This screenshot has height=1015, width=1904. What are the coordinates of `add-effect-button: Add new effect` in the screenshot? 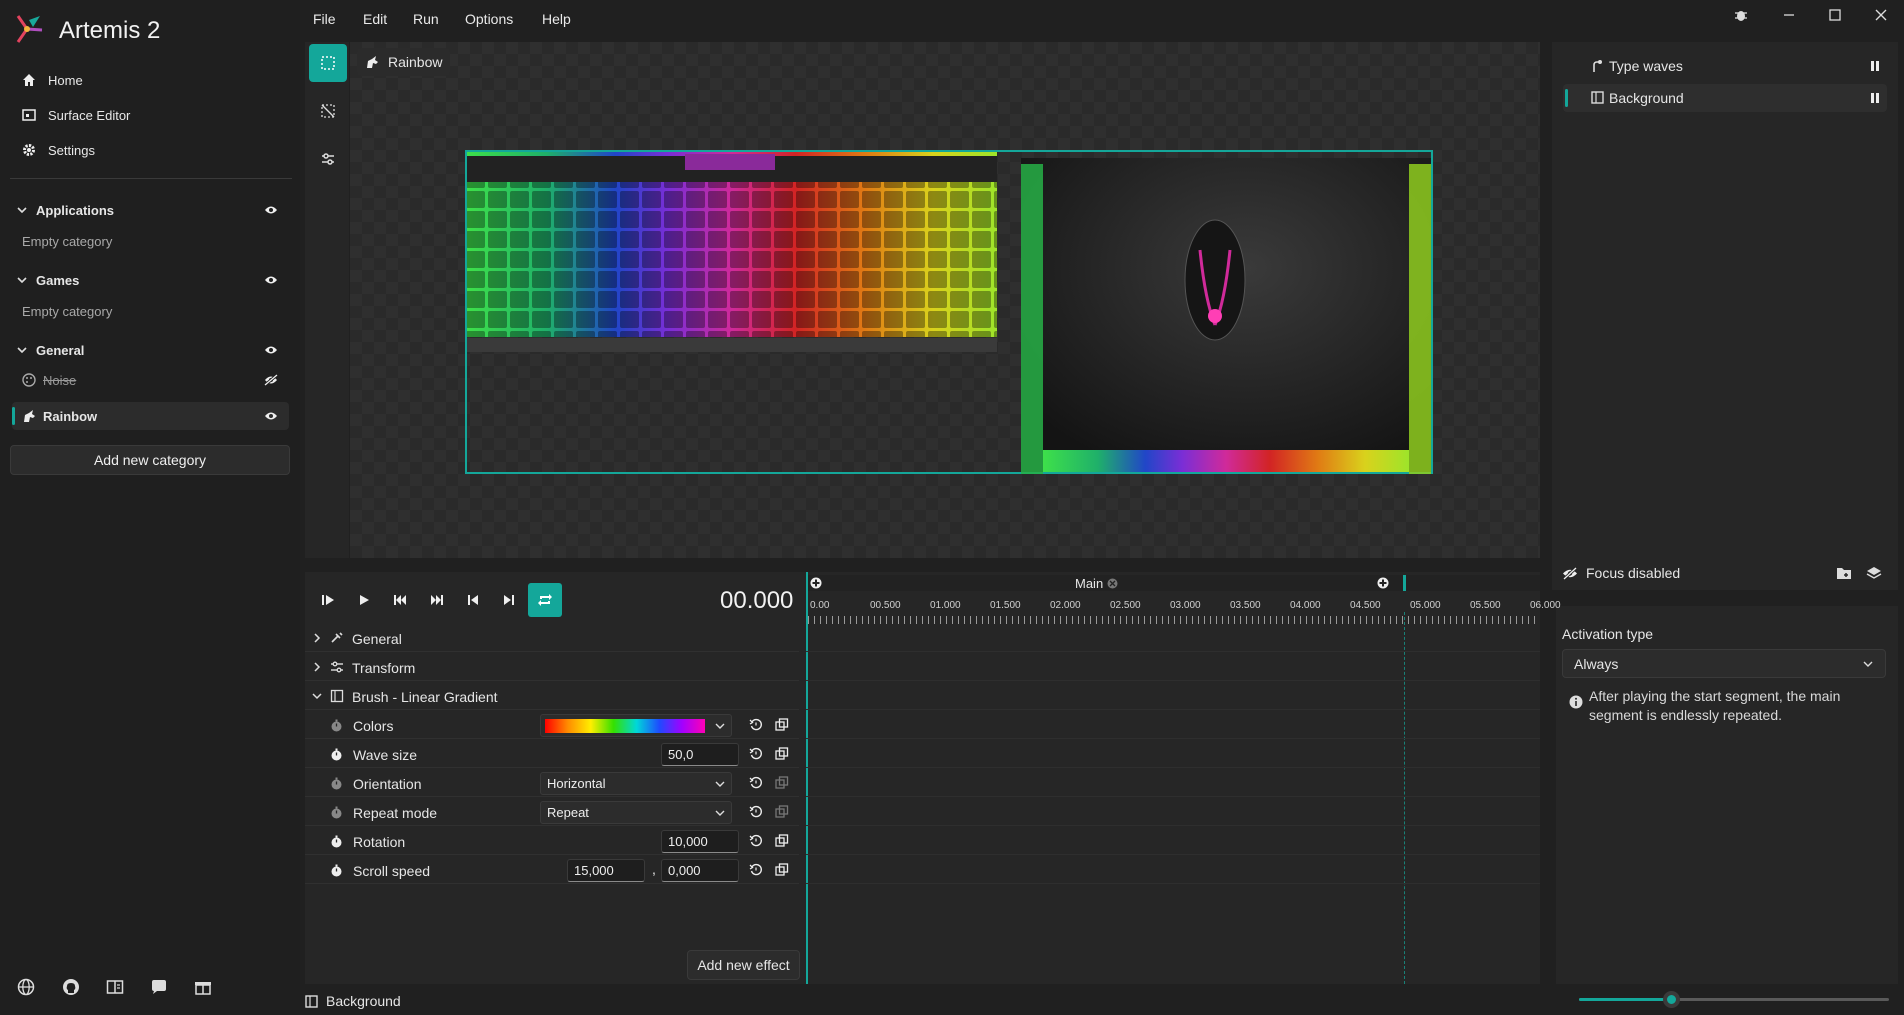 It's located at (743, 965).